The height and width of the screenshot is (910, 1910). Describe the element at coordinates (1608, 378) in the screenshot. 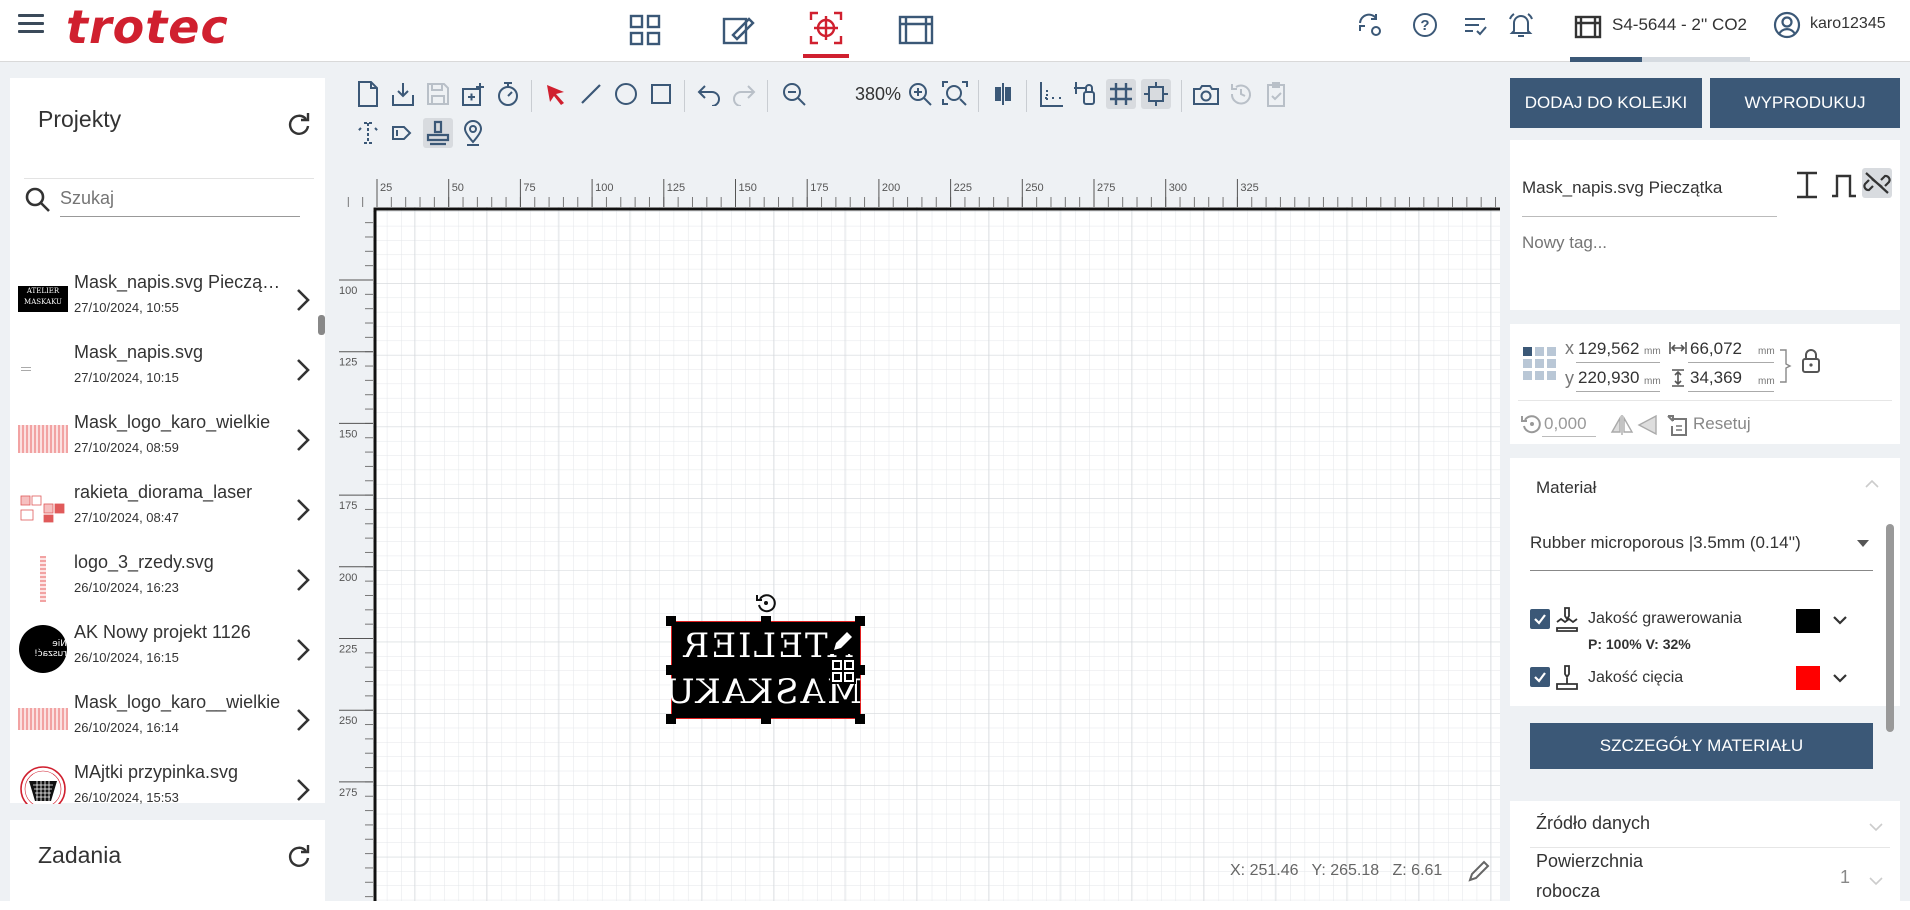

I see `y-value: 220,930` at that location.